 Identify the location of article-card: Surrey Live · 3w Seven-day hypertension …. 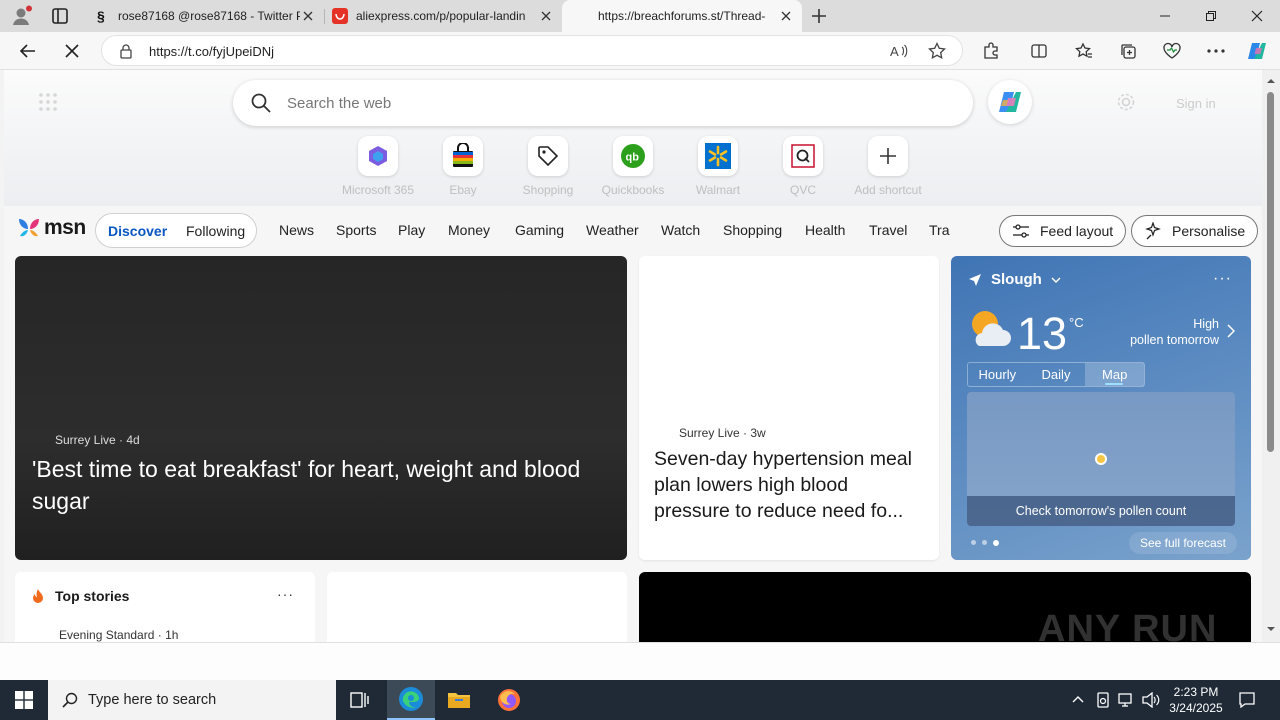
(789, 408).